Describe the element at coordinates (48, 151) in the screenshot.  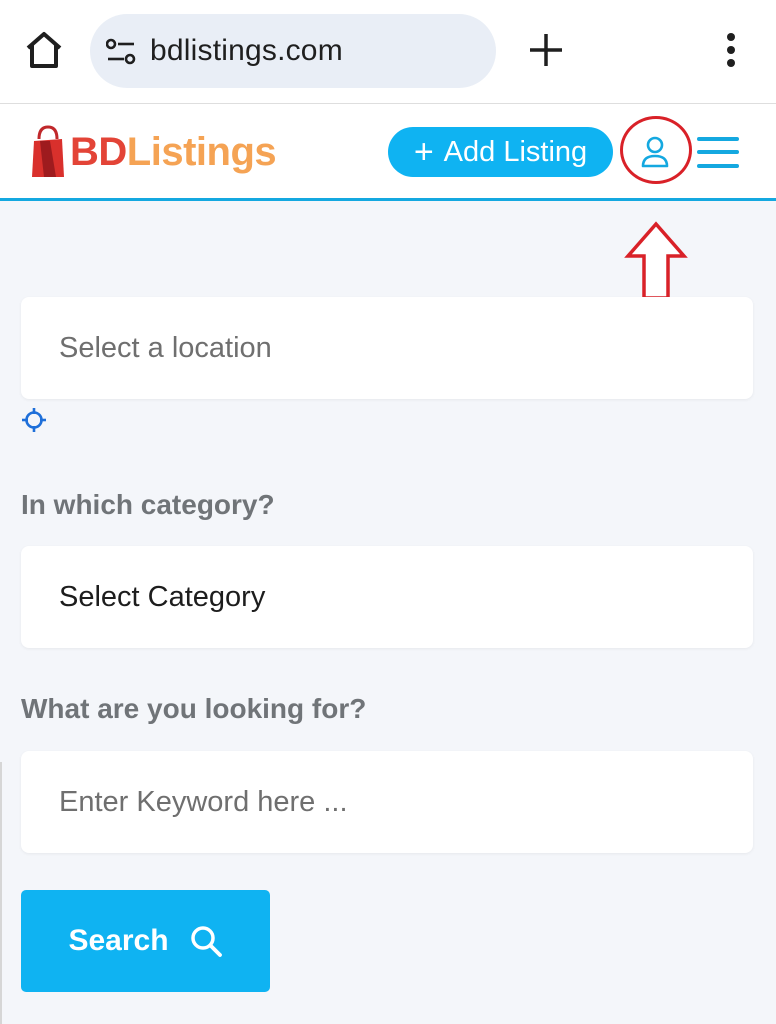
I see `shopping-bag-icon` at that location.